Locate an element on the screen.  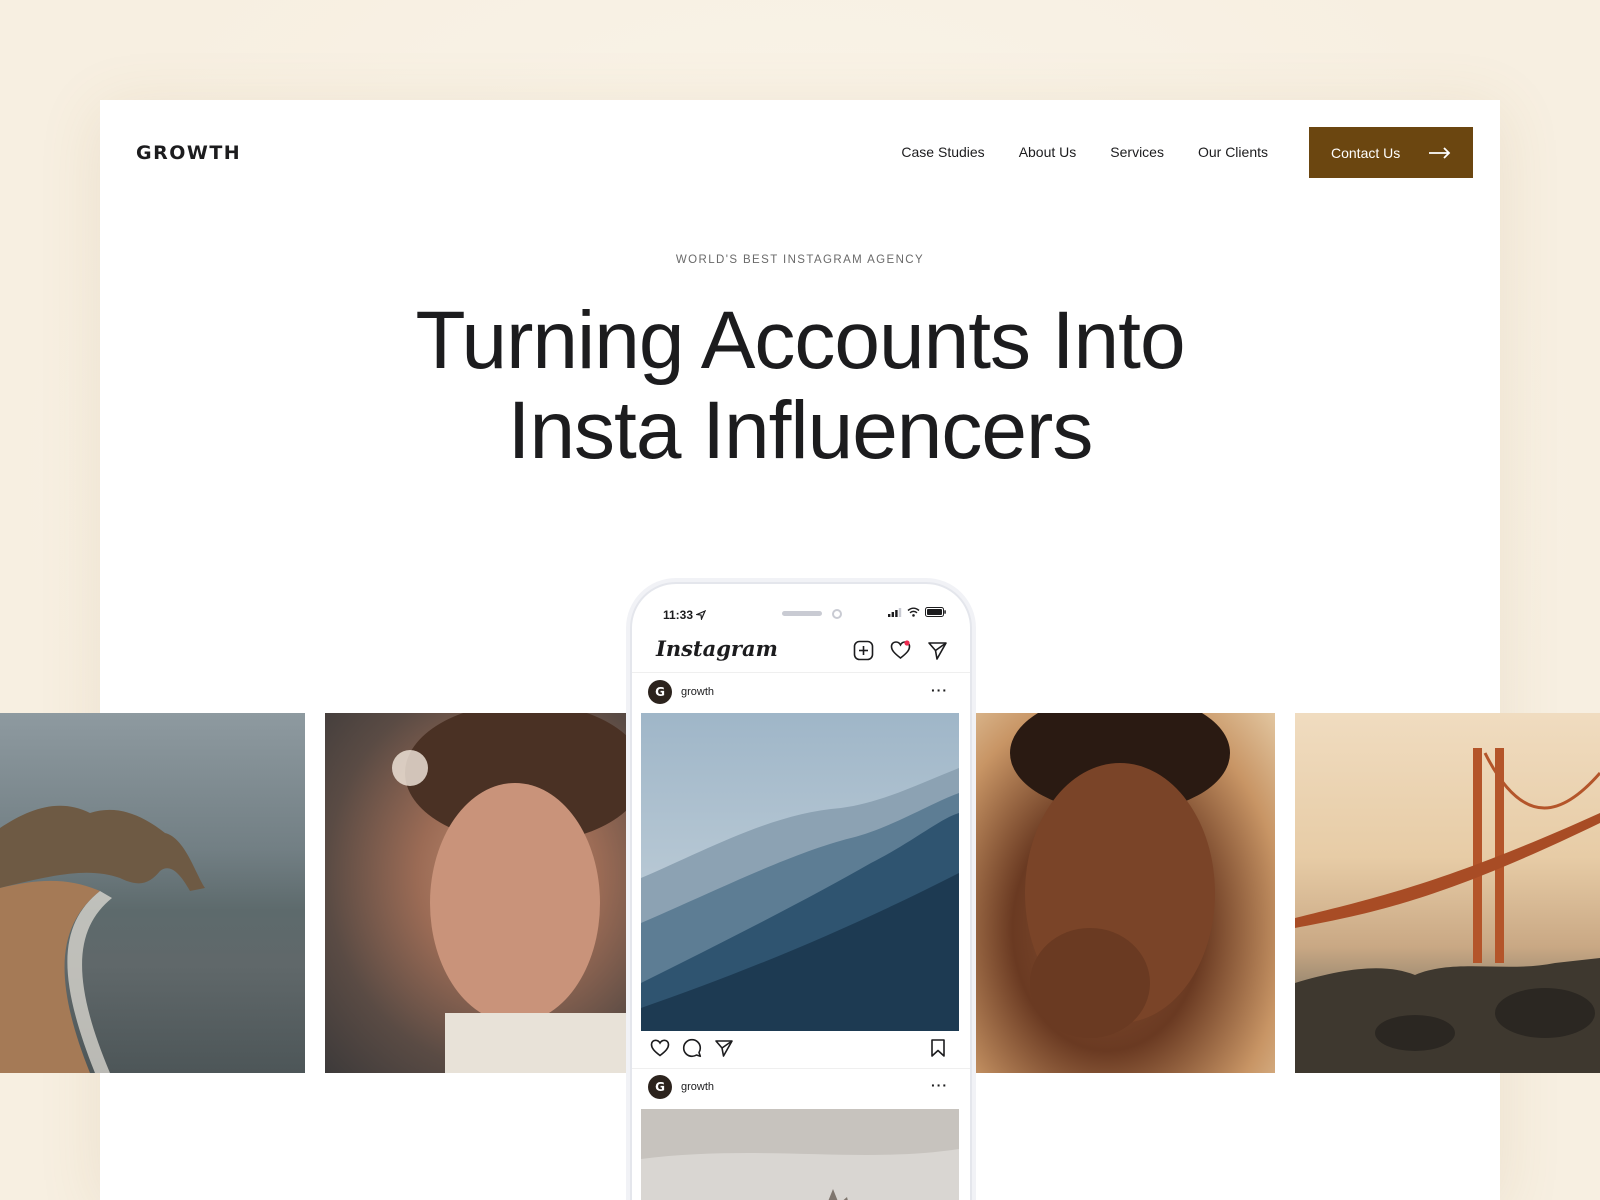
growth-logo: GROWTH is located at coordinates (188, 153).